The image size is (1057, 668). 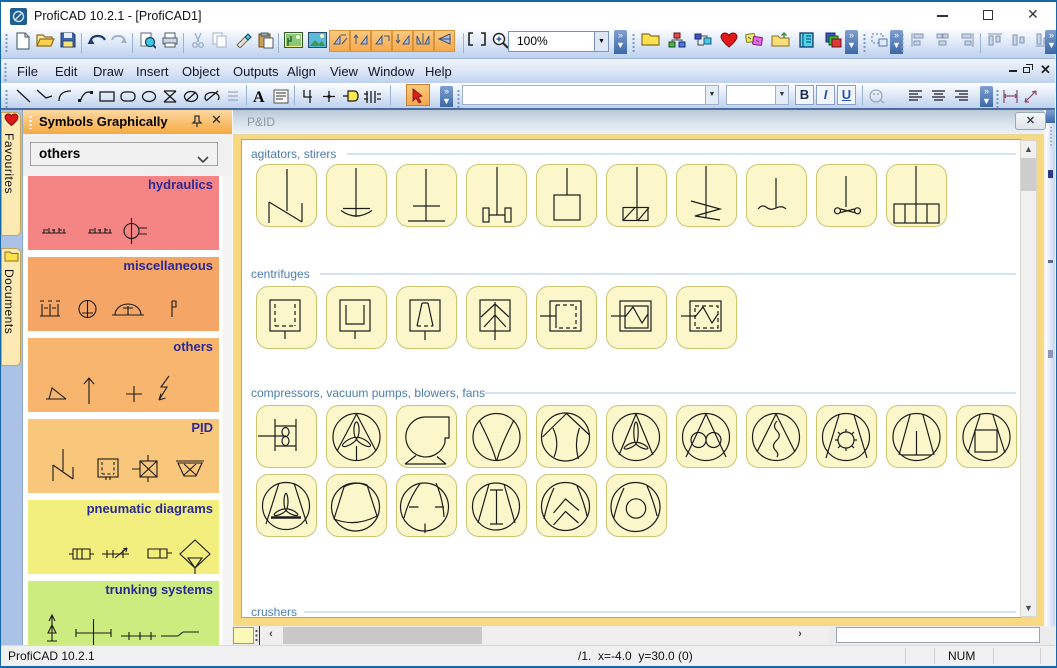 What do you see at coordinates (274, 611) in the screenshot?
I see `svg-text: crushers` at bounding box center [274, 611].